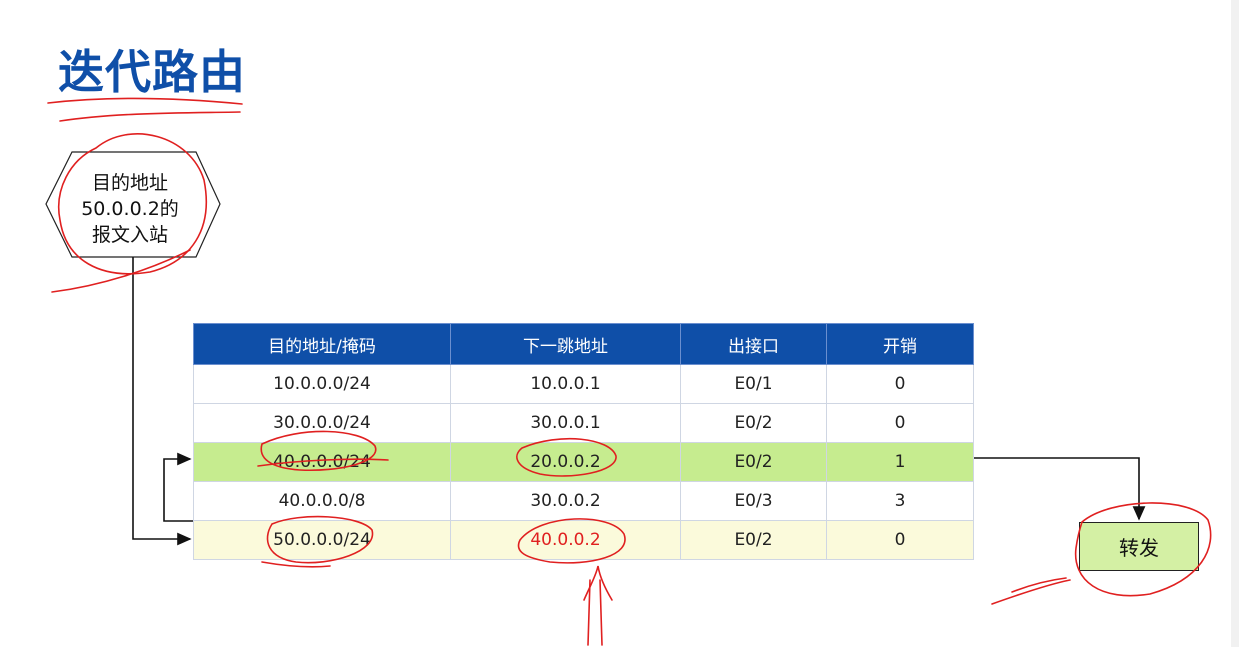 The image size is (1239, 647). I want to click on cell-destination: 10.0.0.0/24, so click(322, 384).